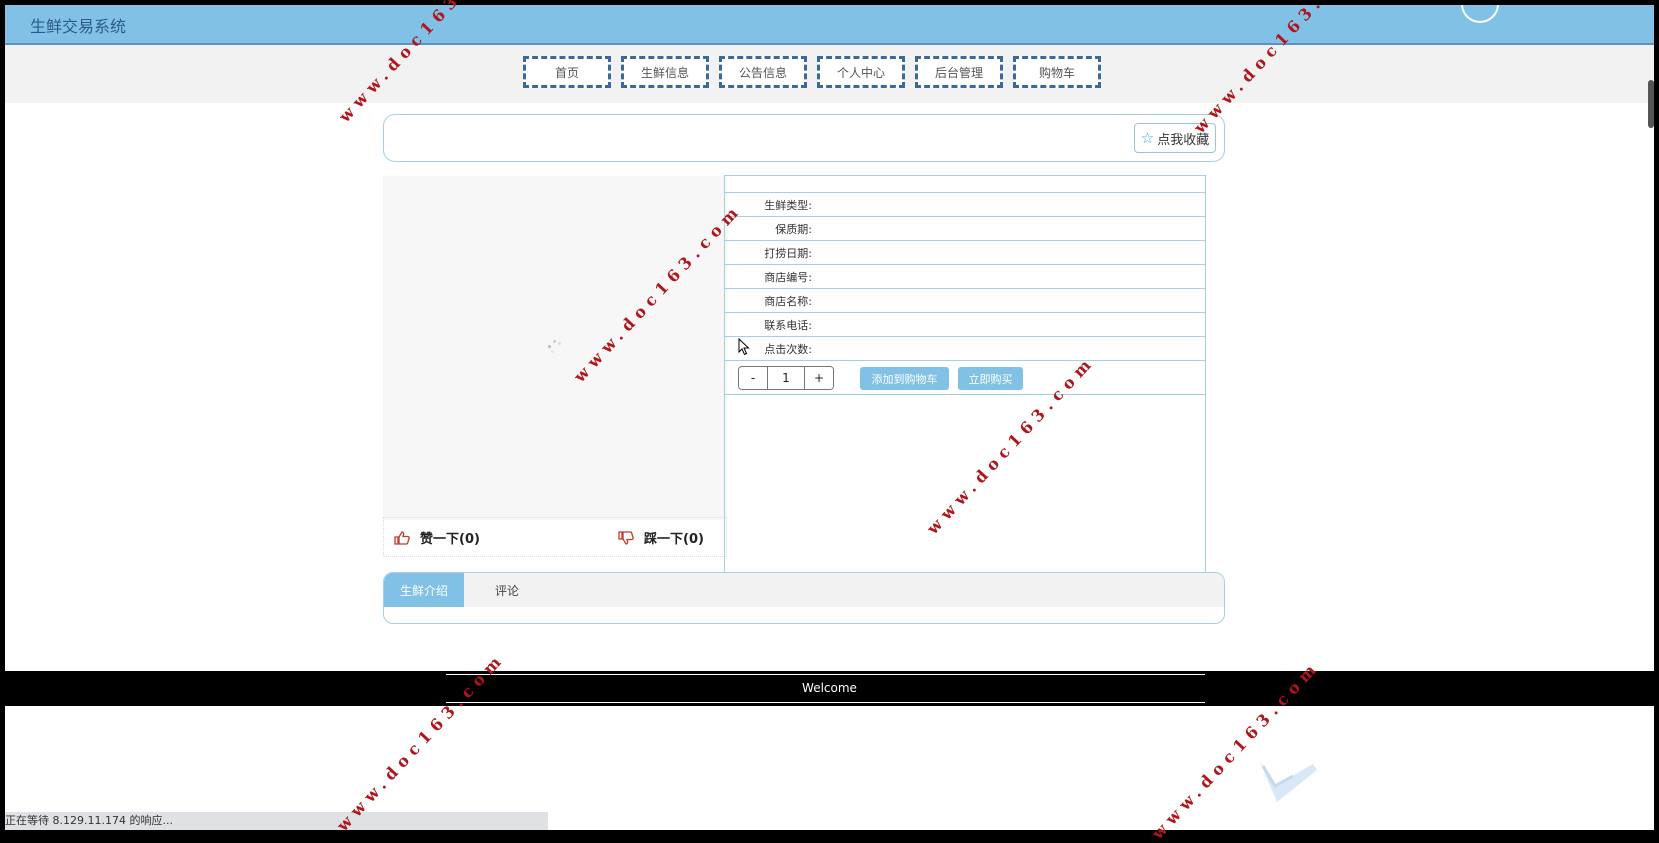  I want to click on nav-menu: 首页 生鲜信息 公告信息 个人中心 后台管理 购物车, so click(812, 72).